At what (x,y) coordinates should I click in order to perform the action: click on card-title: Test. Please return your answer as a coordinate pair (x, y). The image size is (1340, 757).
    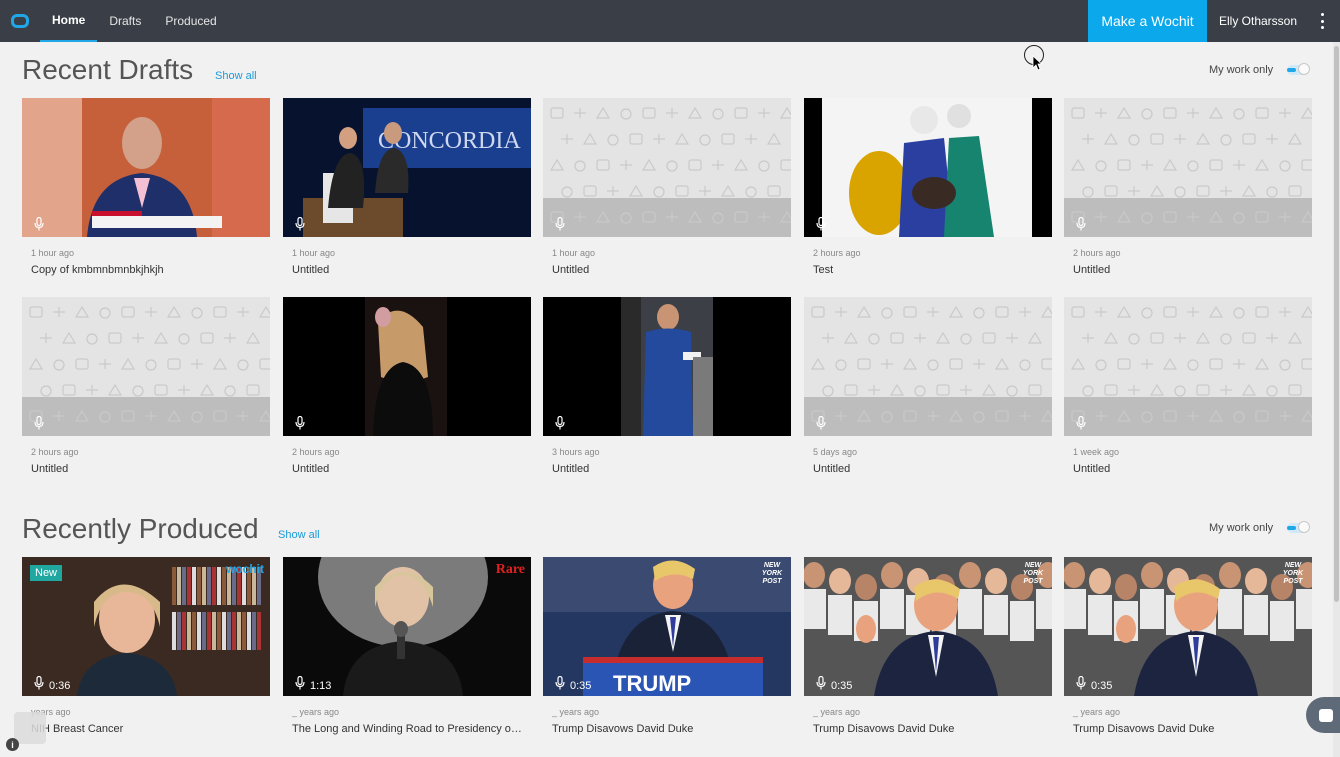
    Looking at the image, I should click on (823, 270).